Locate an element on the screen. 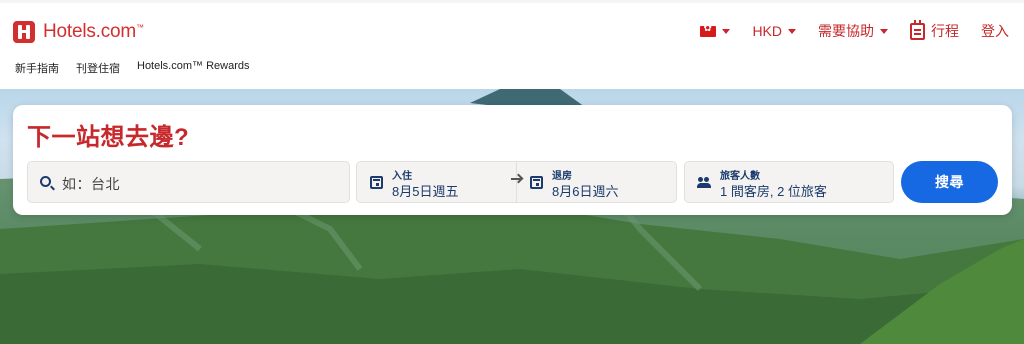  help-menu: 需要協助 is located at coordinates (853, 31).